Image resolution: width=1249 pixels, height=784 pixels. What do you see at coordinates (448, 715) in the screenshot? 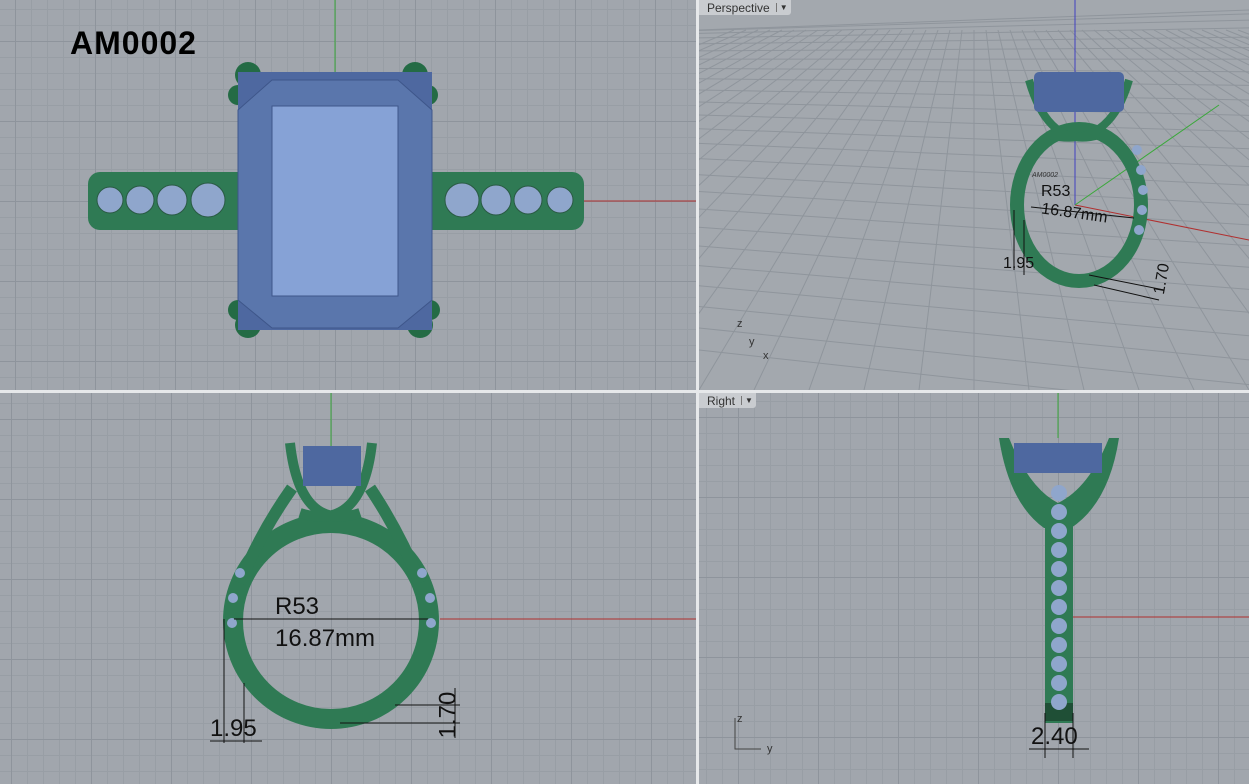
I see `height-label: 1.70` at bounding box center [448, 715].